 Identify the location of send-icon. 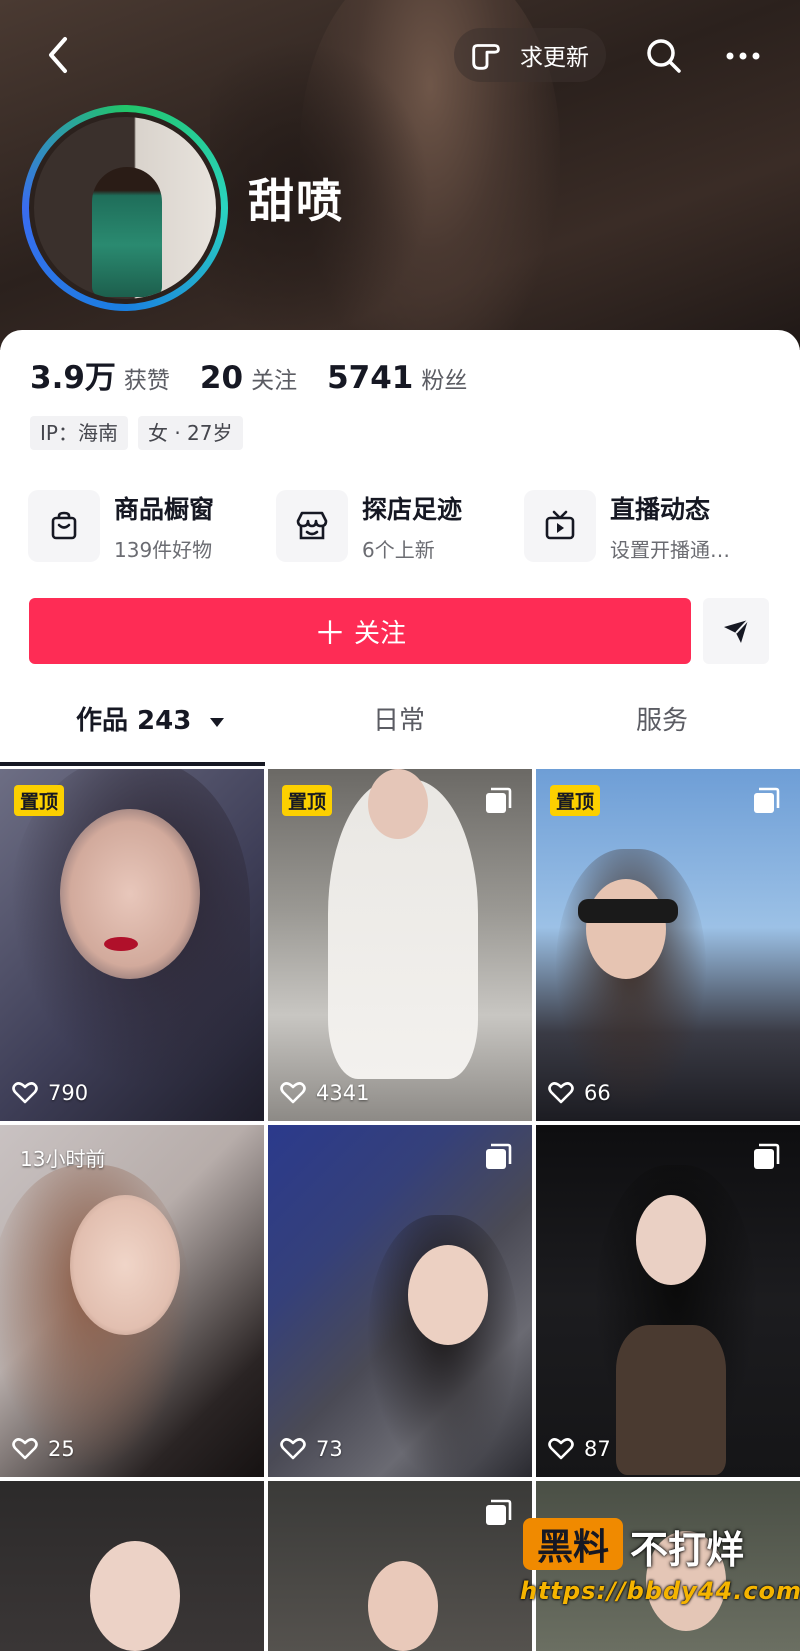
(736, 631).